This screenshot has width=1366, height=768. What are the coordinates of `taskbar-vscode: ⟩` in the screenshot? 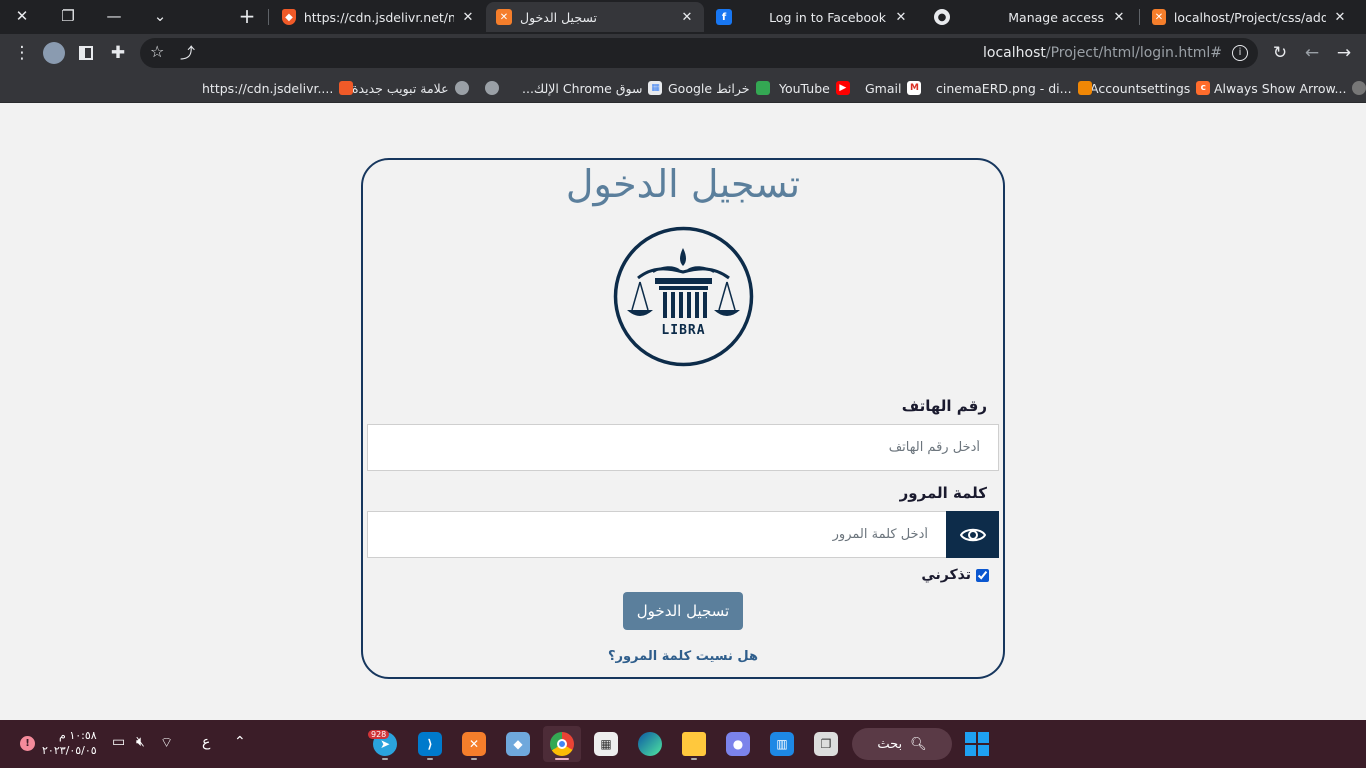 It's located at (430, 744).